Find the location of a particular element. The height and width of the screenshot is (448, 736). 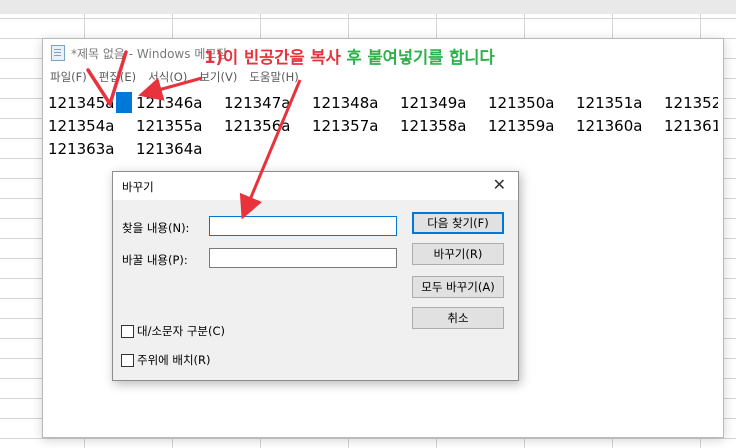

annotation-arrows is located at coordinates (194, 135).